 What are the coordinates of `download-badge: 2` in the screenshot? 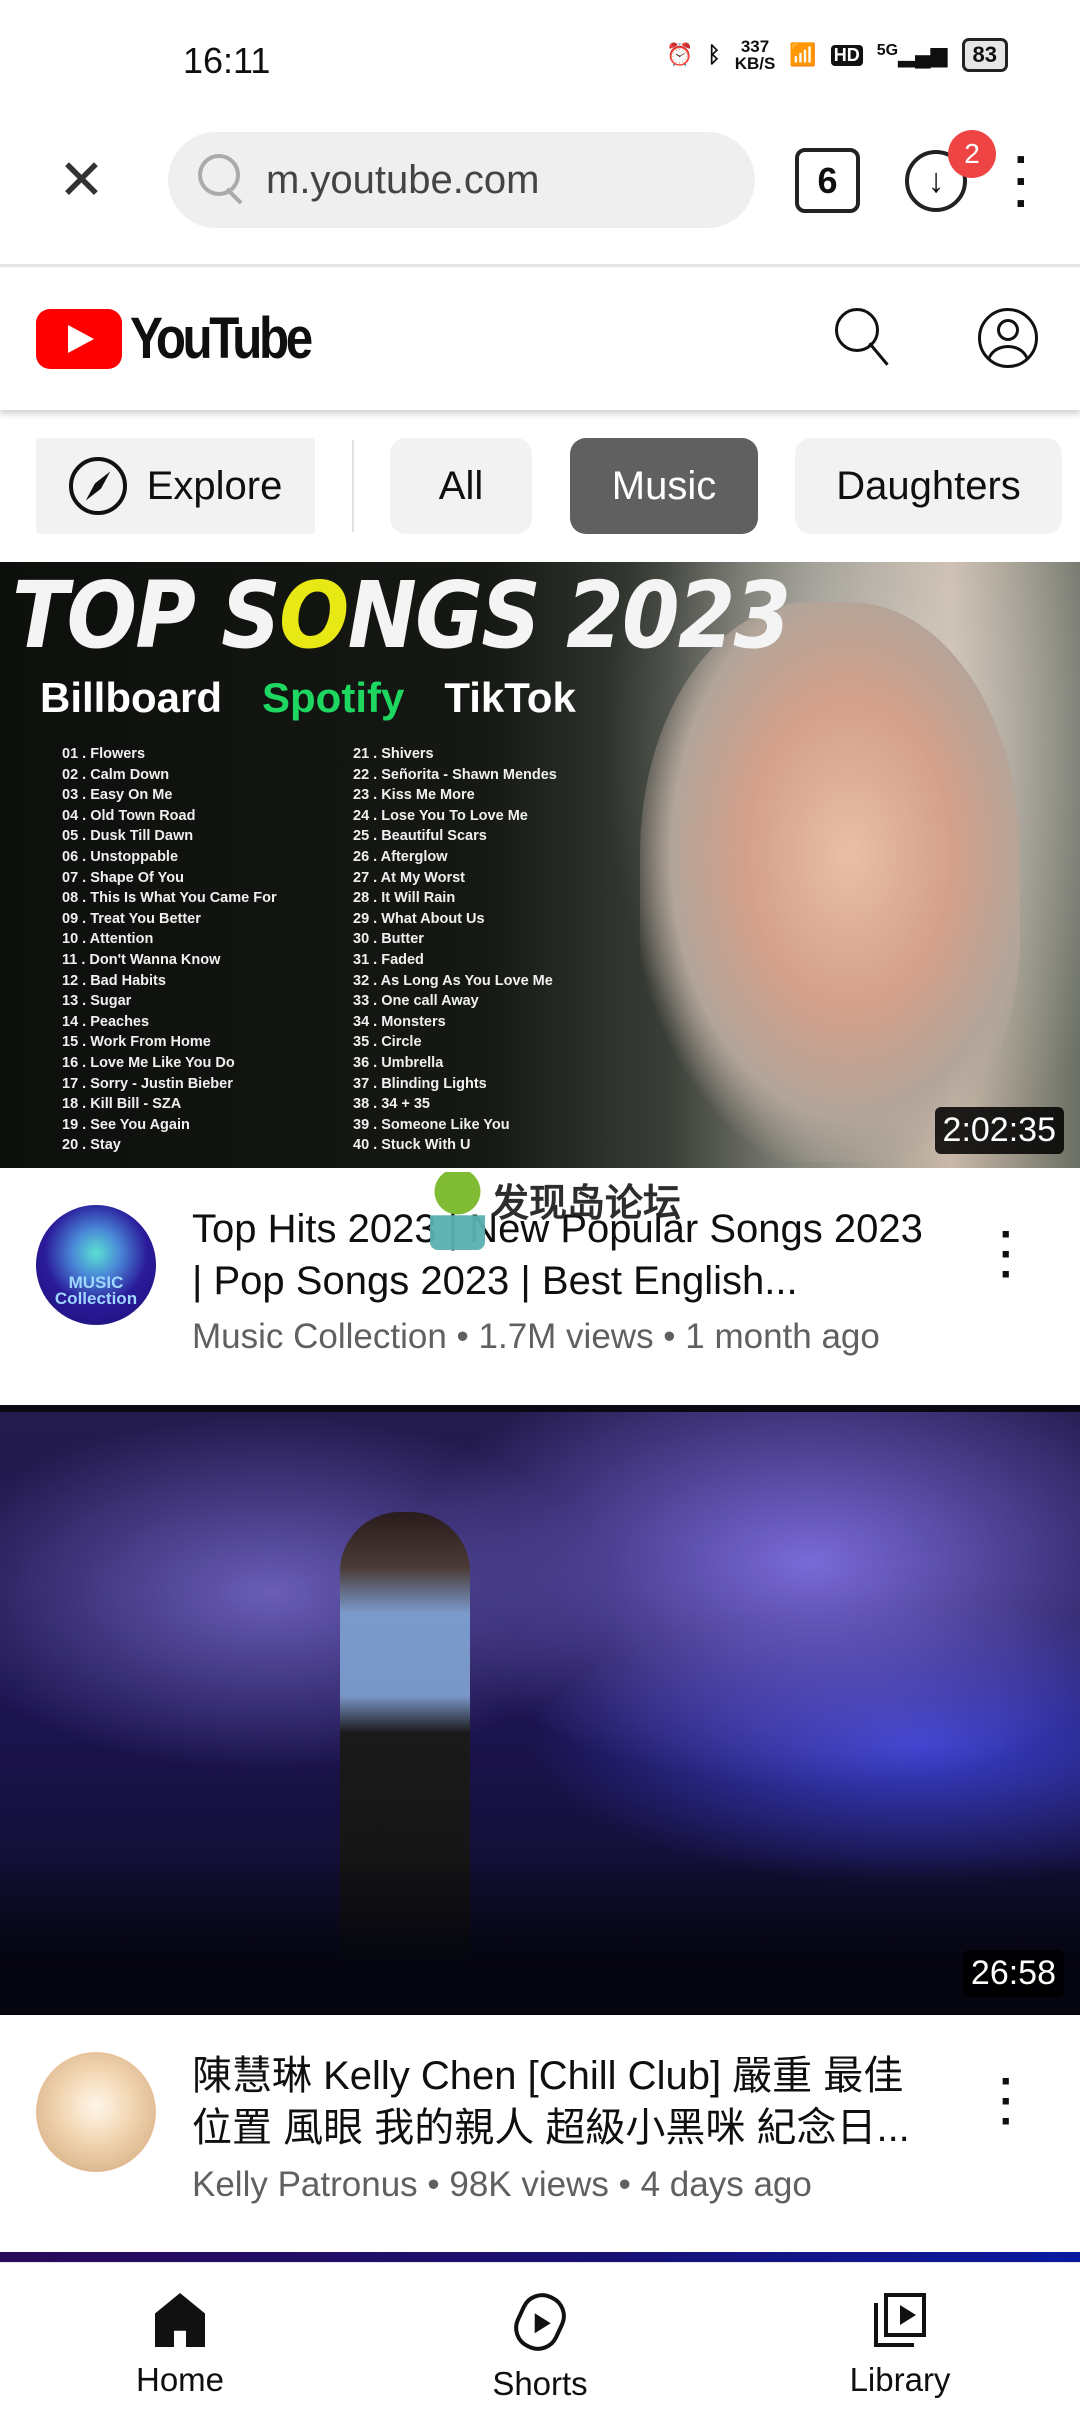 It's located at (972, 154).